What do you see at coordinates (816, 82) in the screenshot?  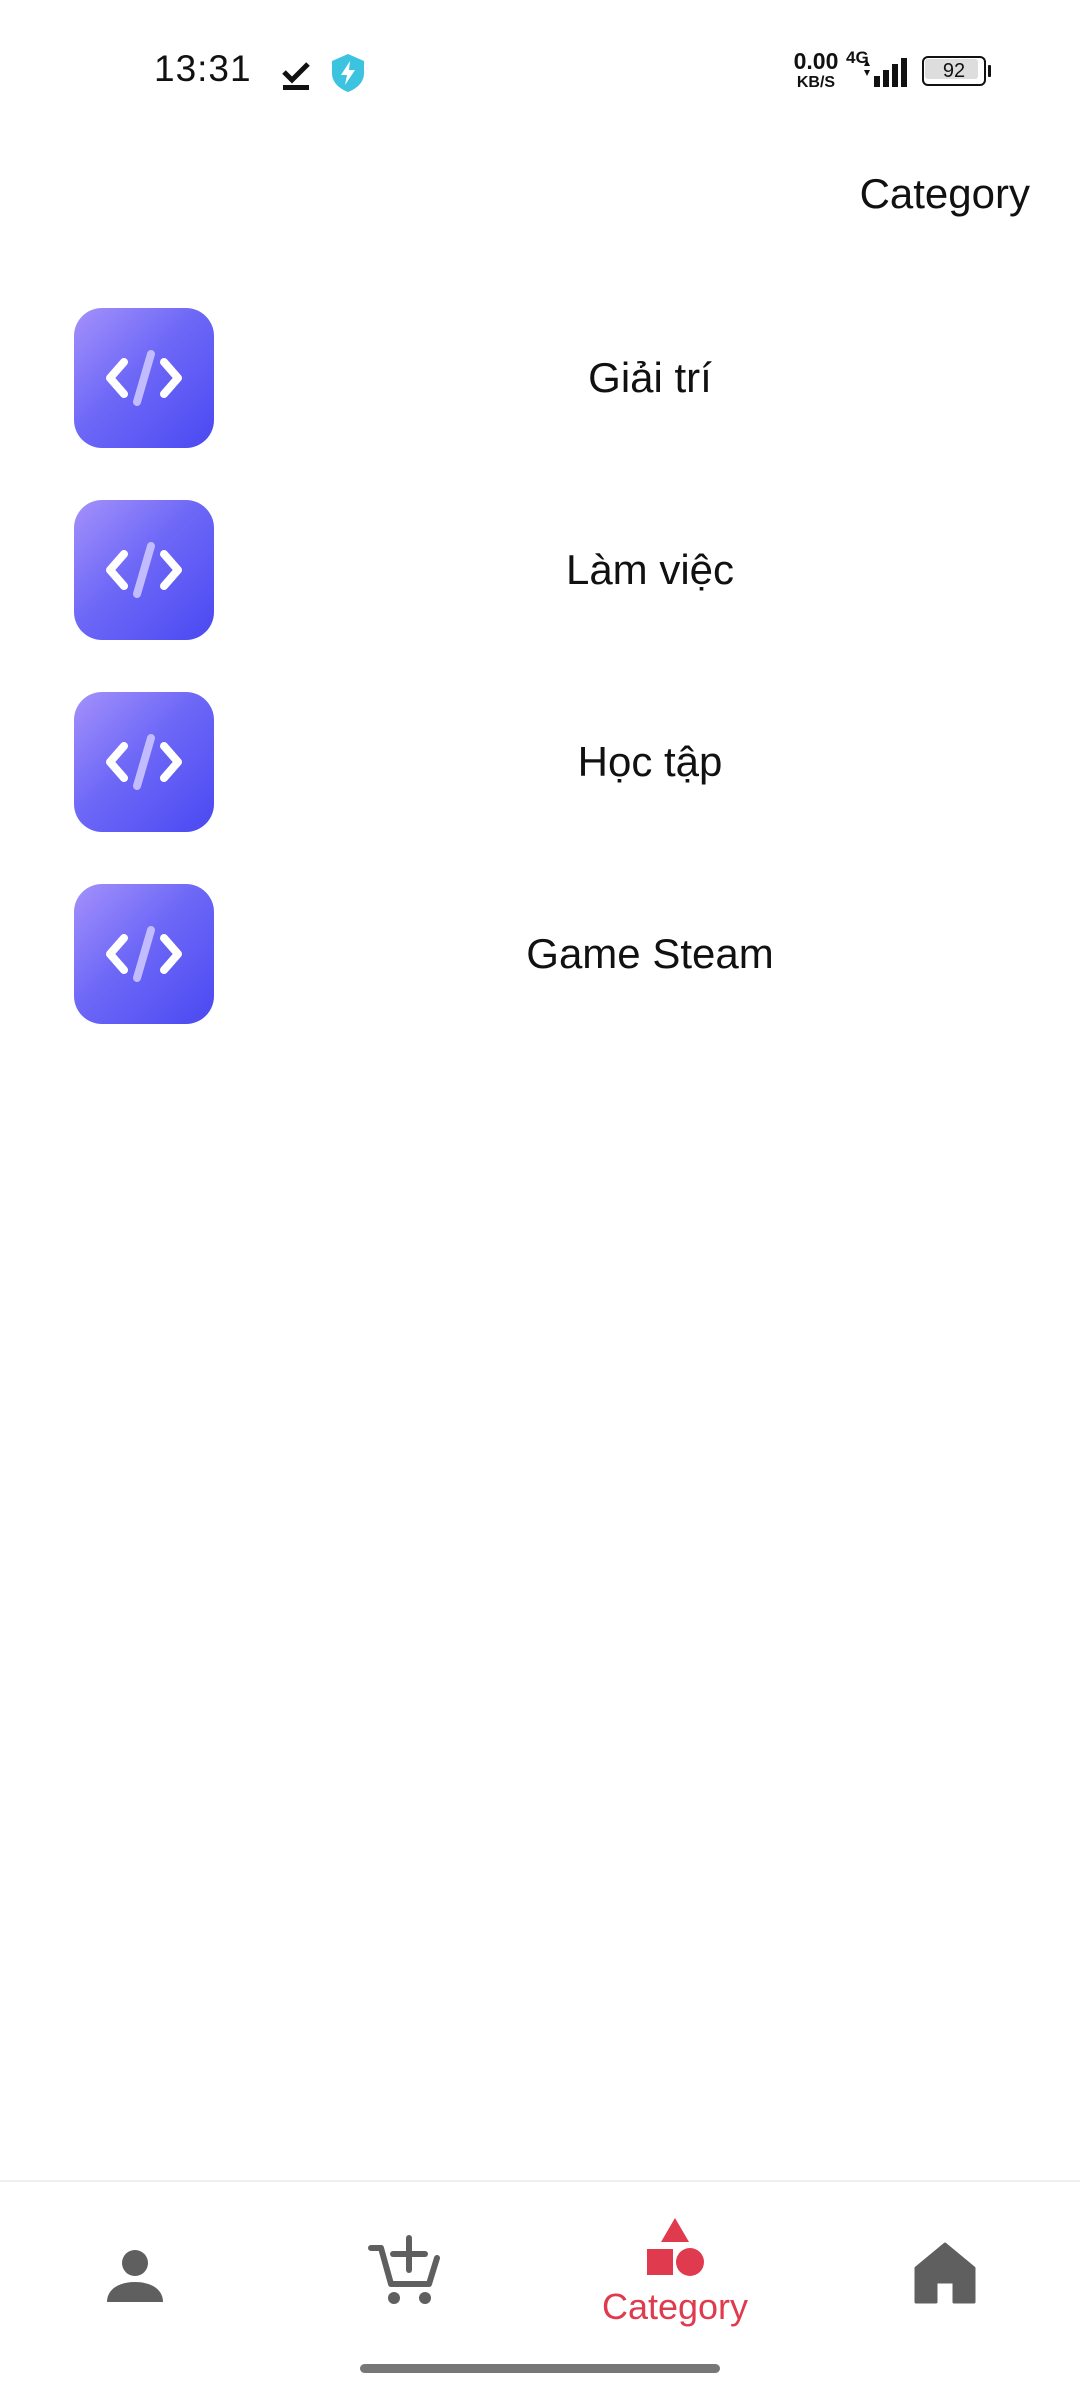 I see `network-speed-unit: KB/S` at bounding box center [816, 82].